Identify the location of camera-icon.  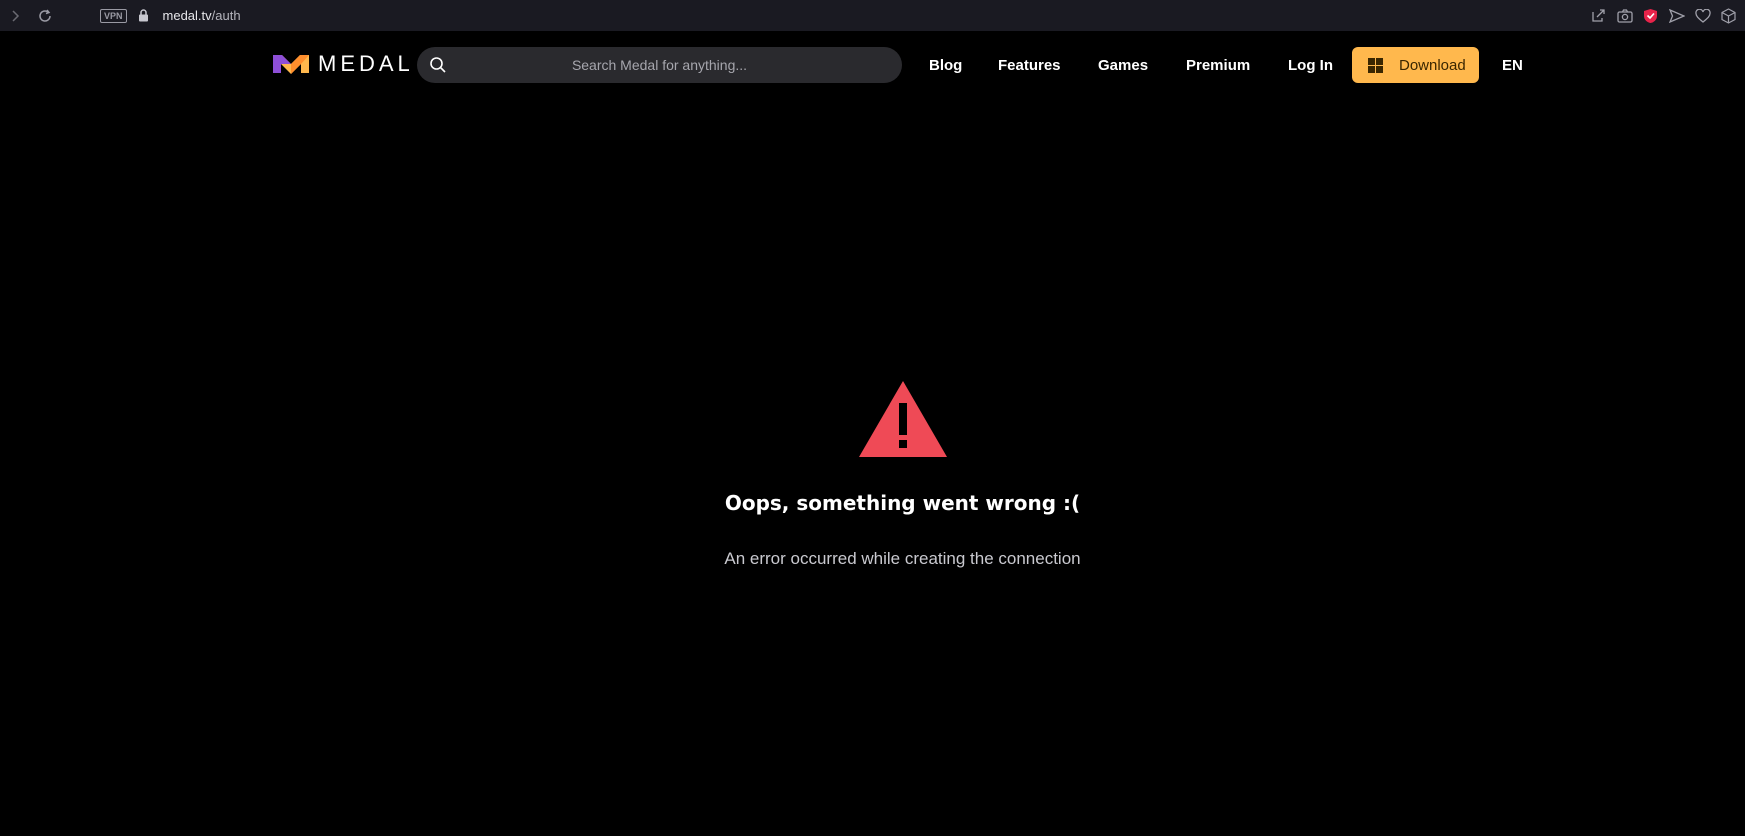
(1624, 15).